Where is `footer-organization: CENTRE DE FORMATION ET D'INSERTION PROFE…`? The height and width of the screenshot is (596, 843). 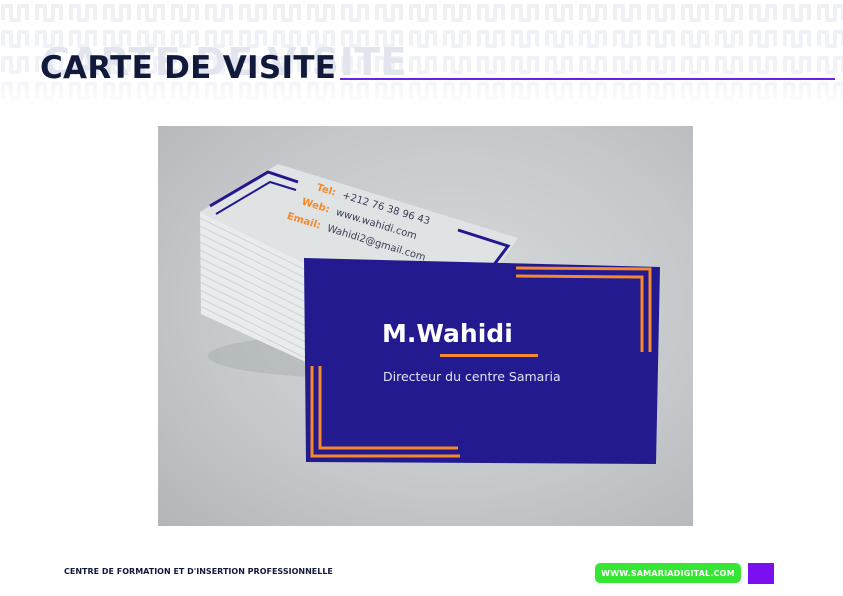 footer-organization: CENTRE DE FORMATION ET D'INSERTION PROFE… is located at coordinates (198, 571).